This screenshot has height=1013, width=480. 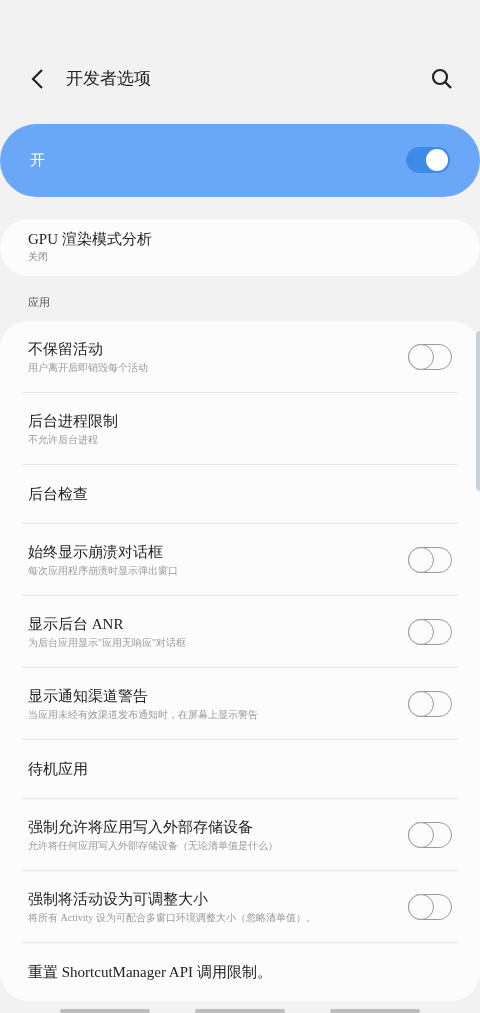 What do you see at coordinates (109, 79) in the screenshot?
I see `page-title: 开发者选项` at bounding box center [109, 79].